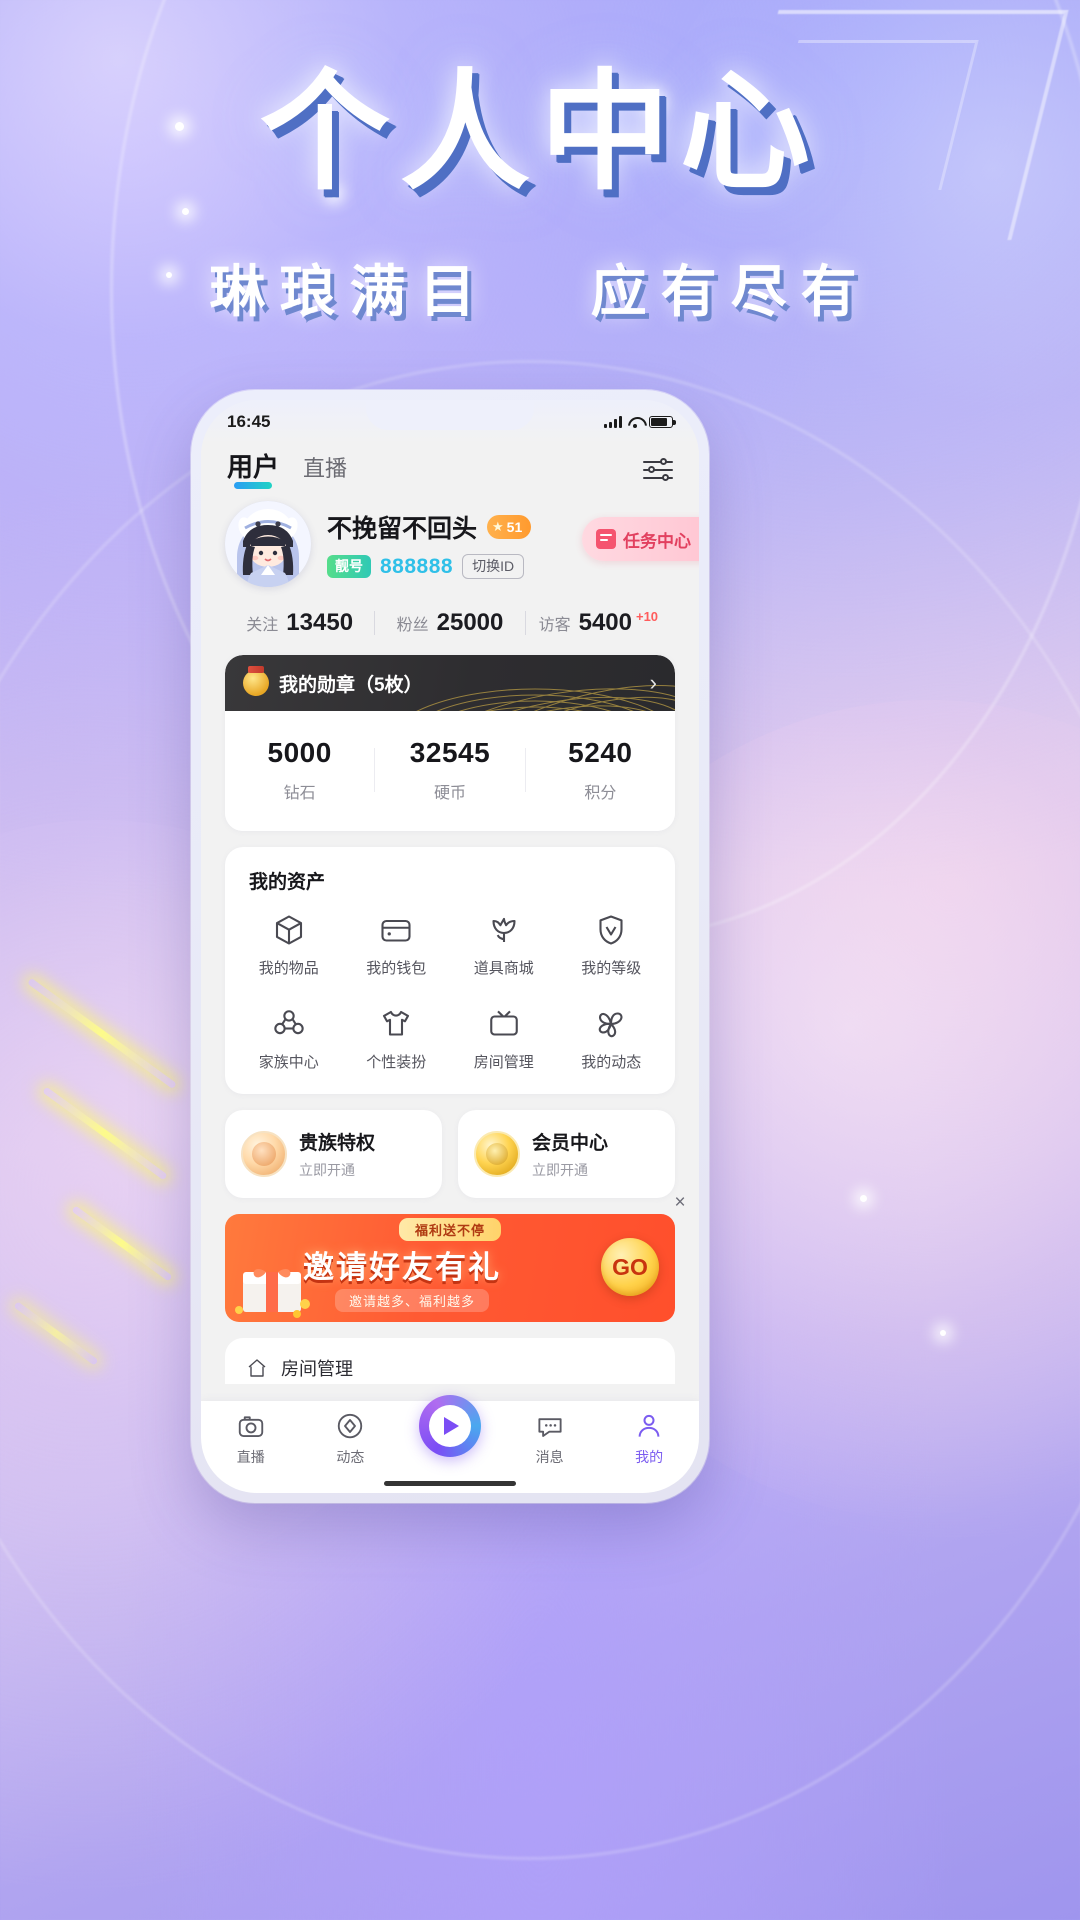  I want to click on diamond-icon, so click(350, 1426).